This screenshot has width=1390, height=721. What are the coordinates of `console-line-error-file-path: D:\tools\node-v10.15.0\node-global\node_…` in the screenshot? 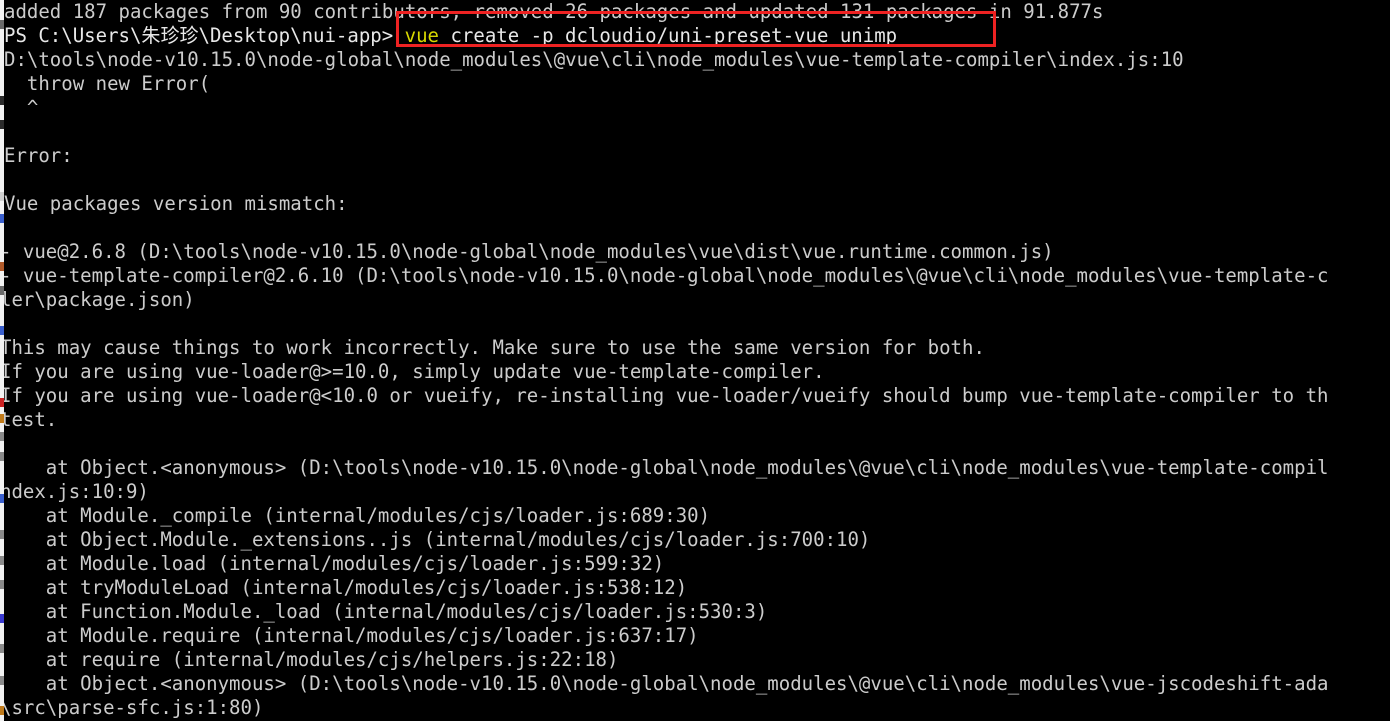 It's located at (594, 59).